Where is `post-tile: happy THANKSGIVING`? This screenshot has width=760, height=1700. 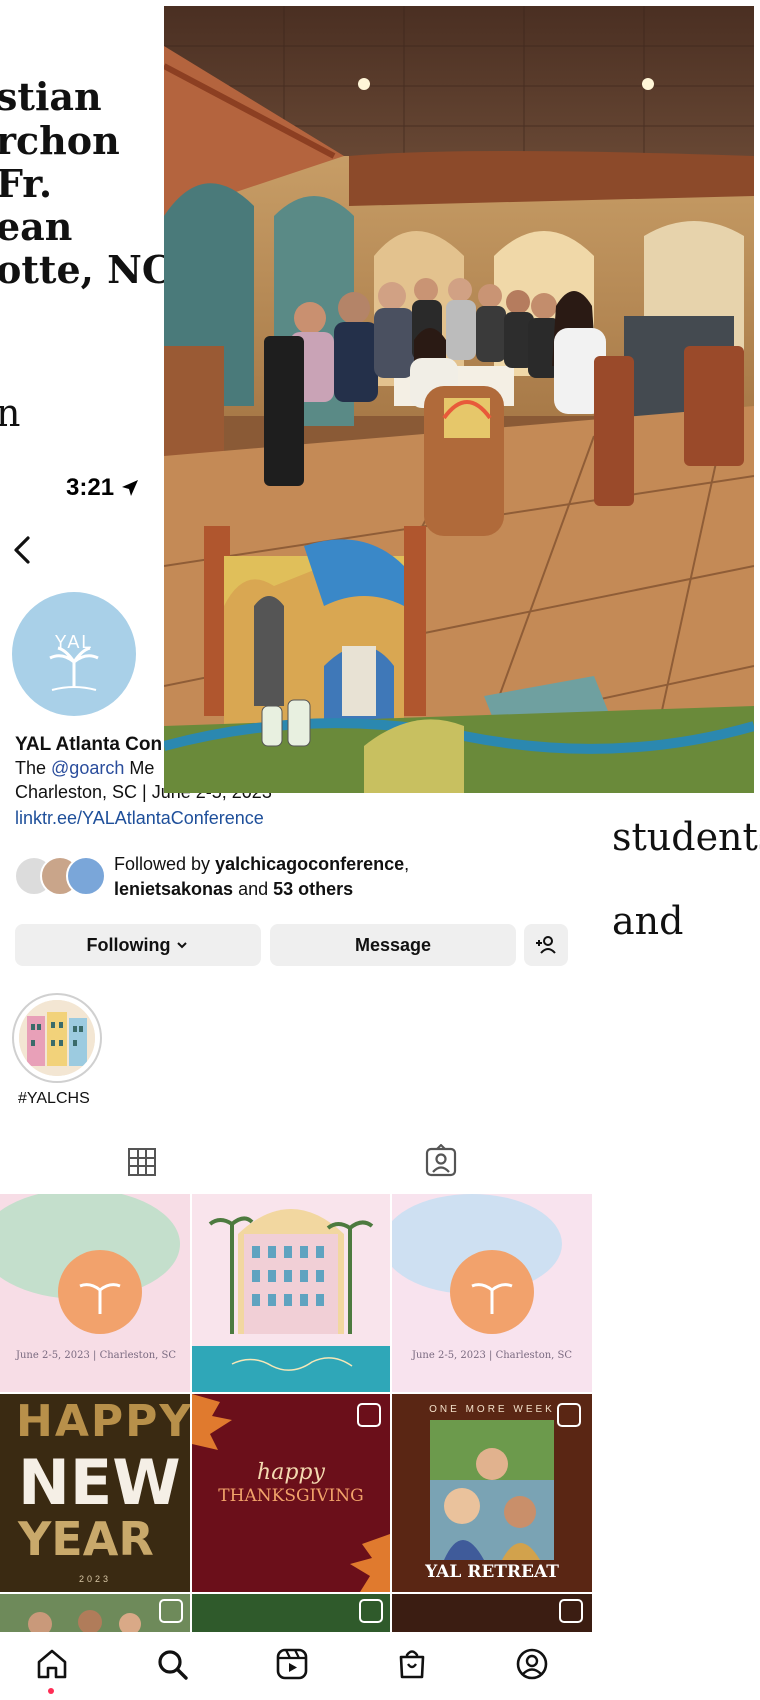
post-tile: happy THANKSGIVING is located at coordinates (291, 1493).